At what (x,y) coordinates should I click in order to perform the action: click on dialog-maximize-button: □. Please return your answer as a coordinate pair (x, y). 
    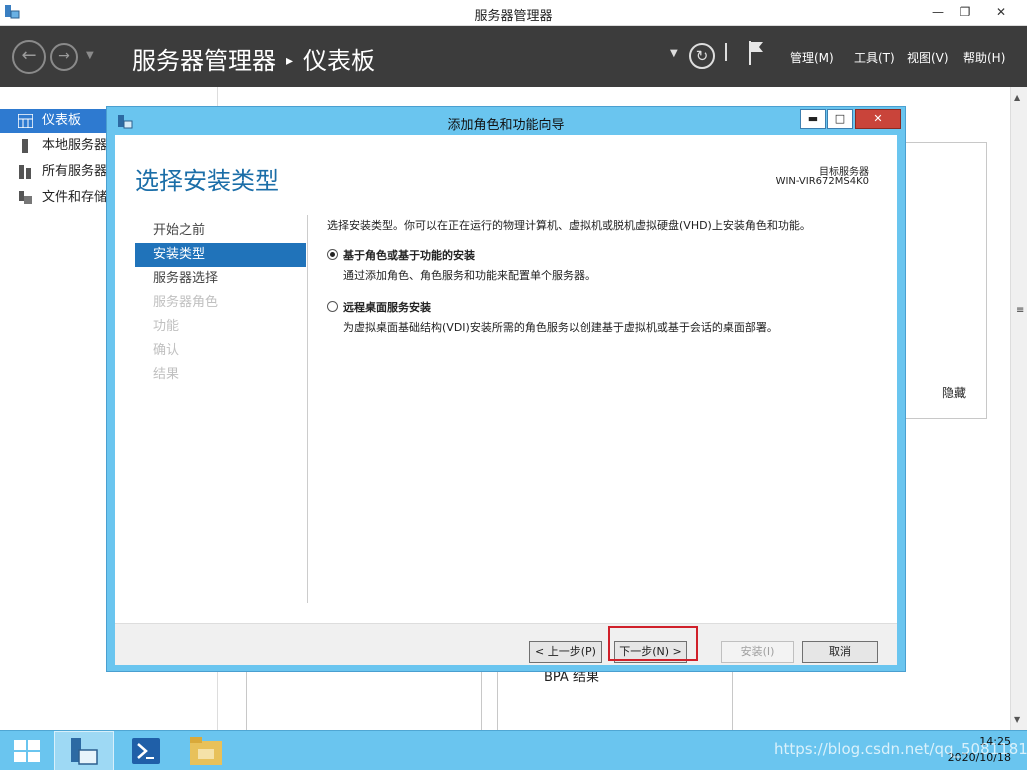
    Looking at the image, I should click on (840, 119).